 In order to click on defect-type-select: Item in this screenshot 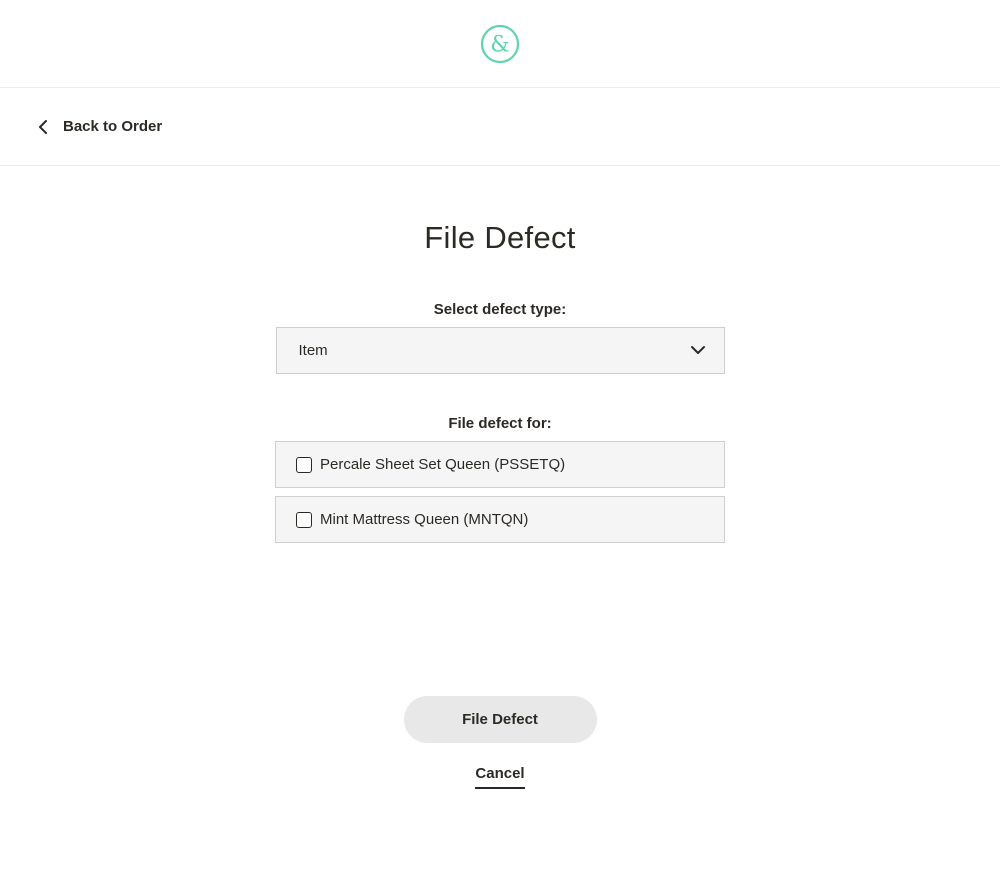, I will do `click(500, 350)`.